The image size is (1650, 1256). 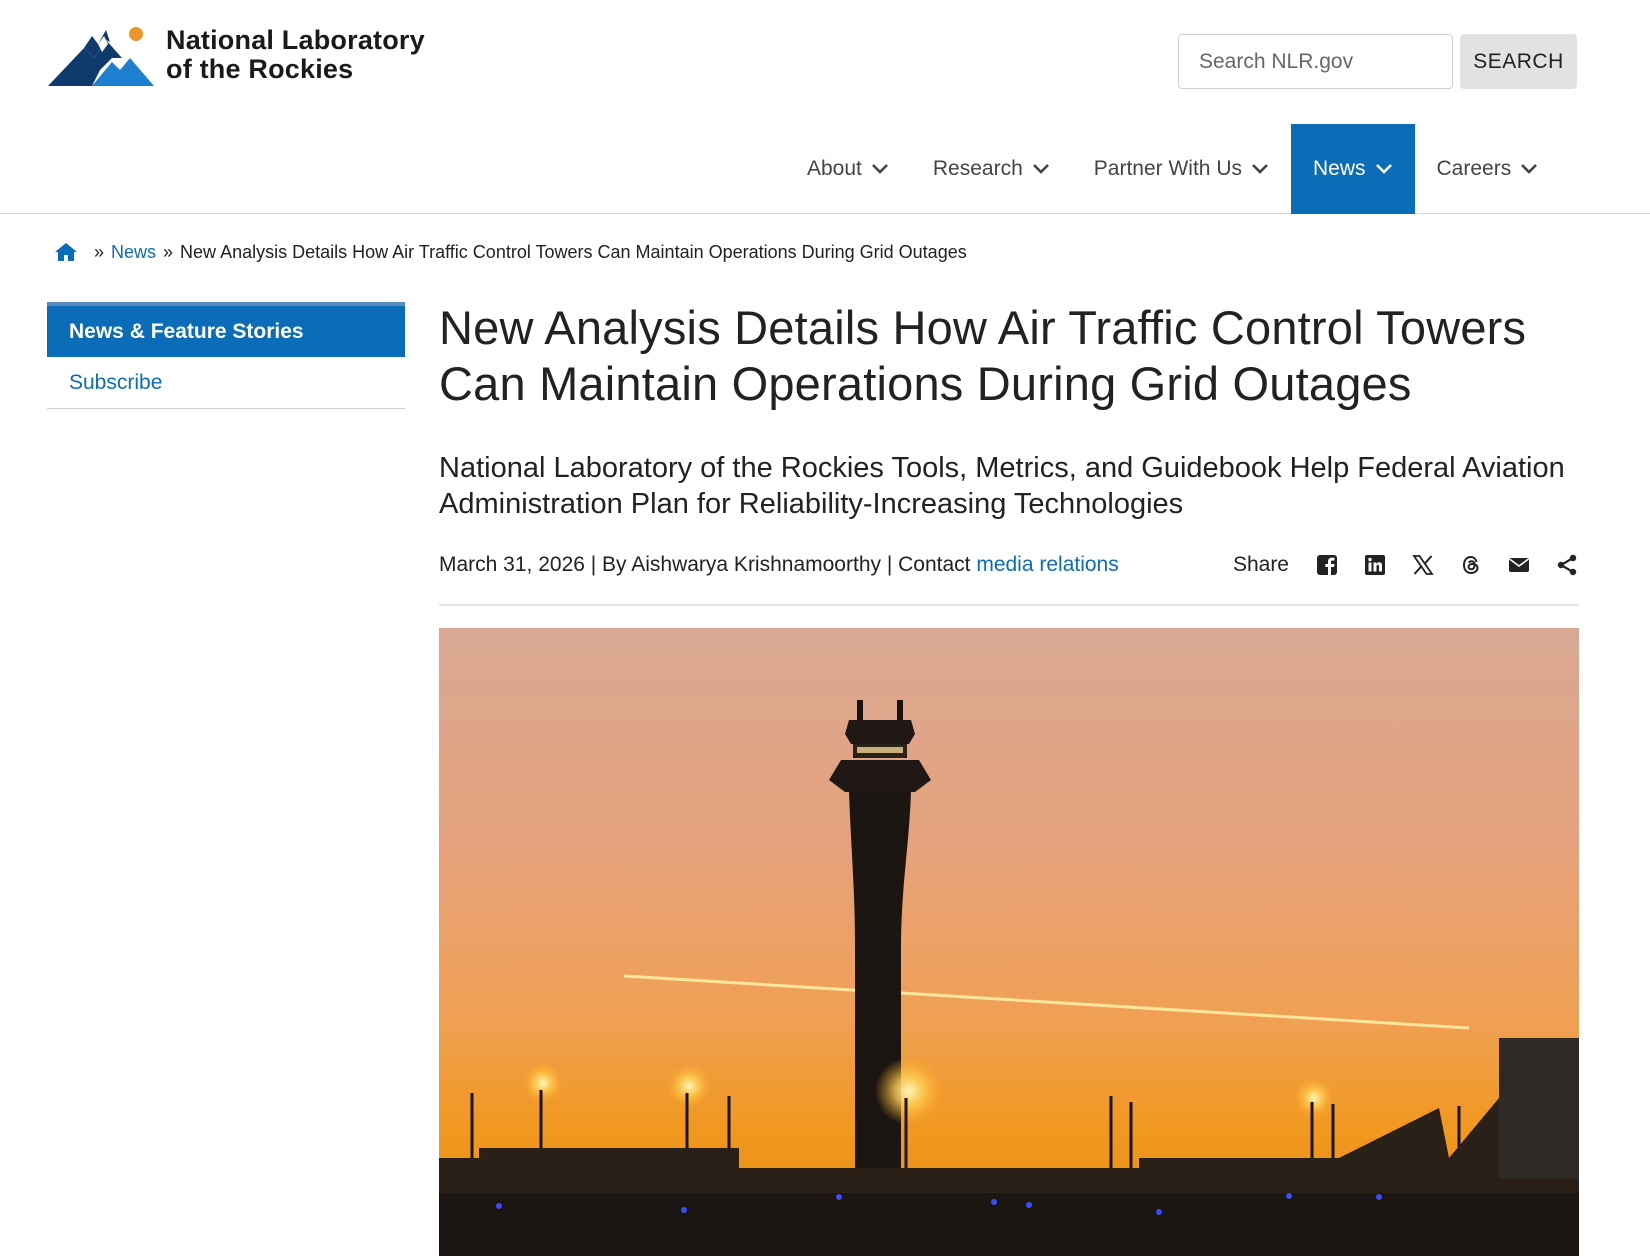 I want to click on share-icon, so click(x=1567, y=565).